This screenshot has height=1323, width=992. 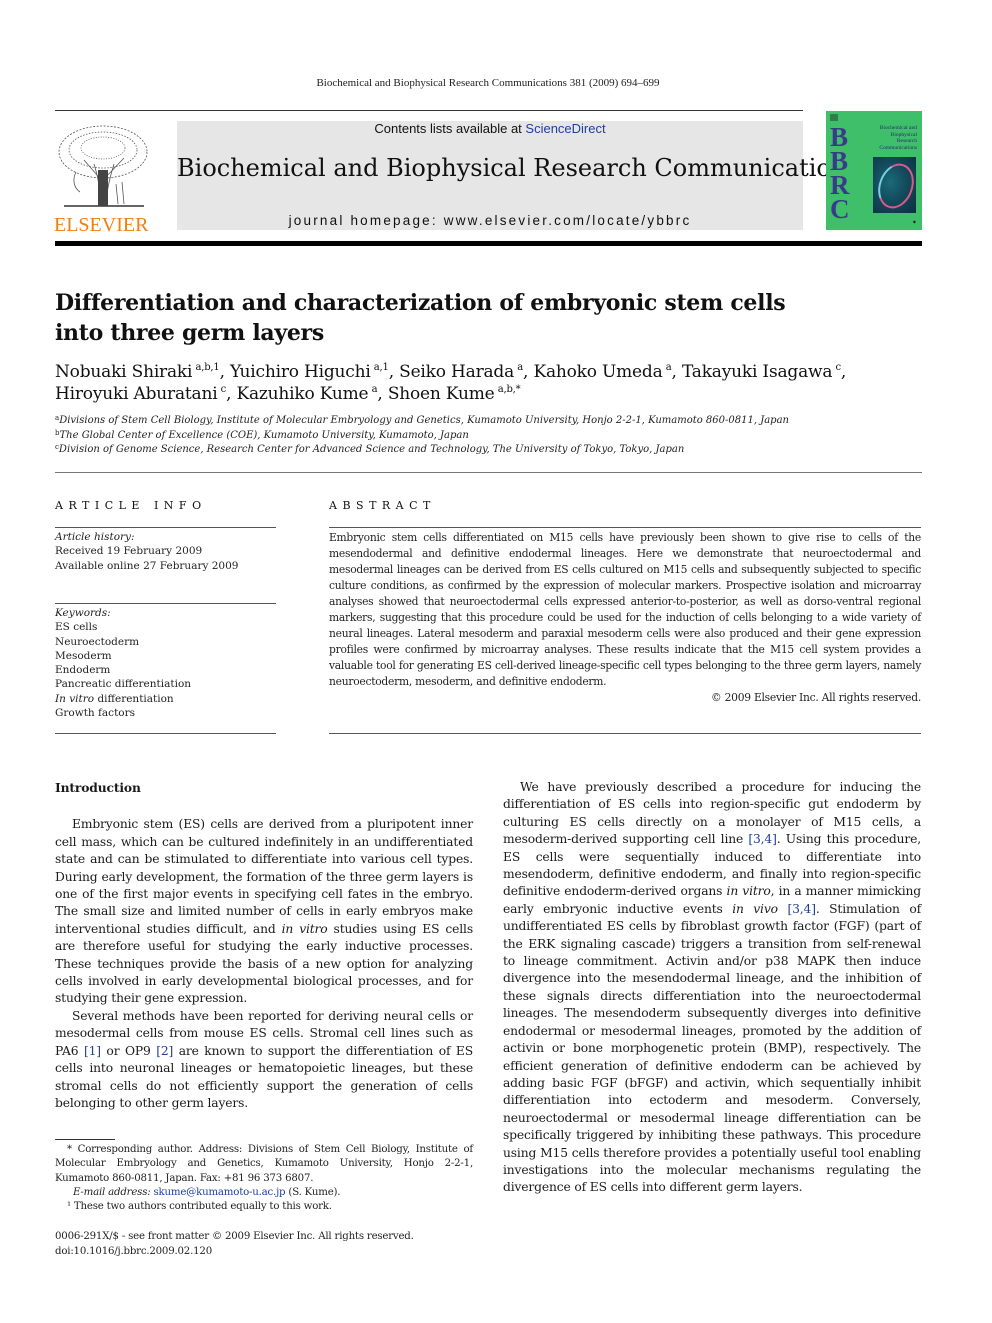 I want to click on available-date: Available online 27 February 2009, so click(x=147, y=565).